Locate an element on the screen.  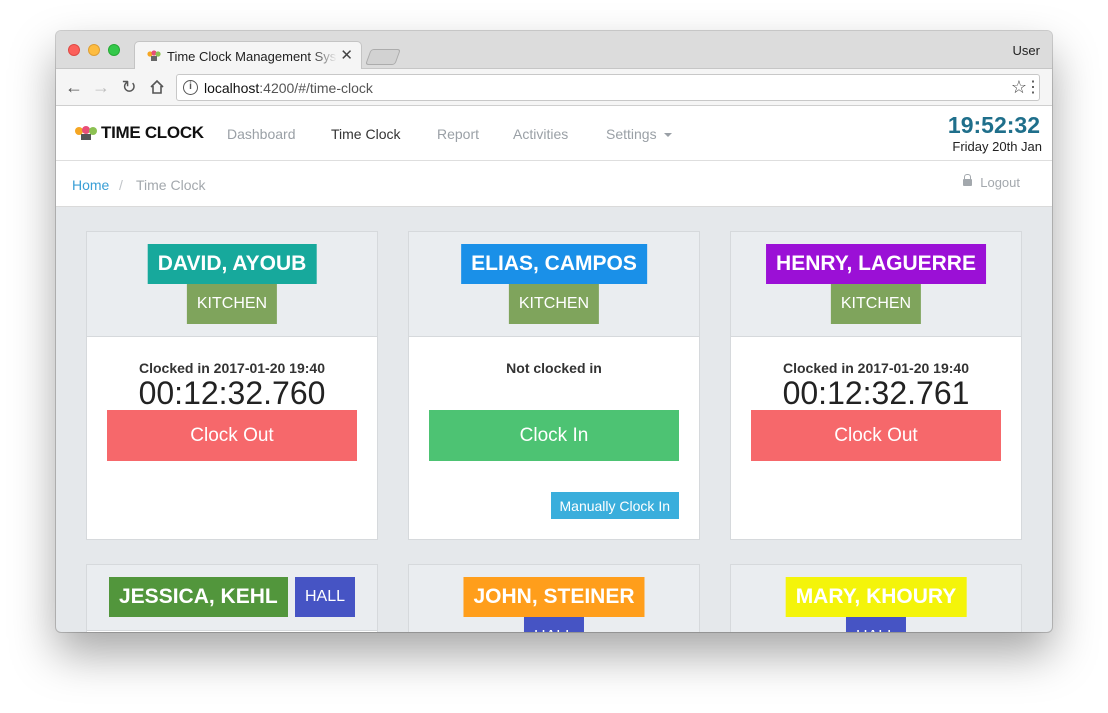
reload-icon: ↻ is located at coordinates (129, 87).